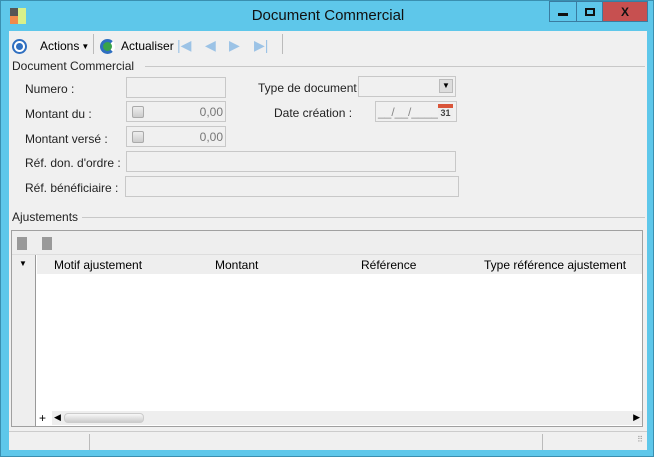 The height and width of the screenshot is (457, 654). Describe the element at coordinates (555, 265) in the screenshot. I see `column-header: Type référence ajustement` at that location.